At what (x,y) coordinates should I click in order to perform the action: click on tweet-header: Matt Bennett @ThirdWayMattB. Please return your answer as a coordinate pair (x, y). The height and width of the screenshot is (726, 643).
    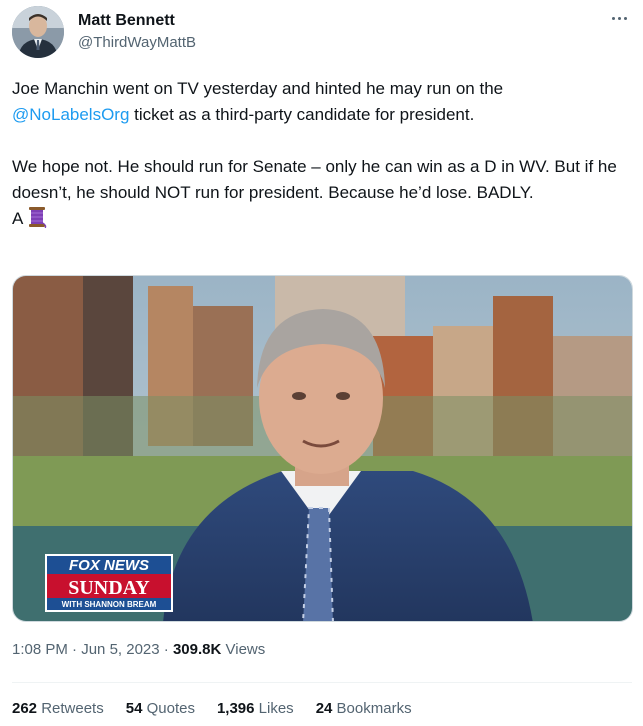
    Looking at the image, I should click on (322, 34).